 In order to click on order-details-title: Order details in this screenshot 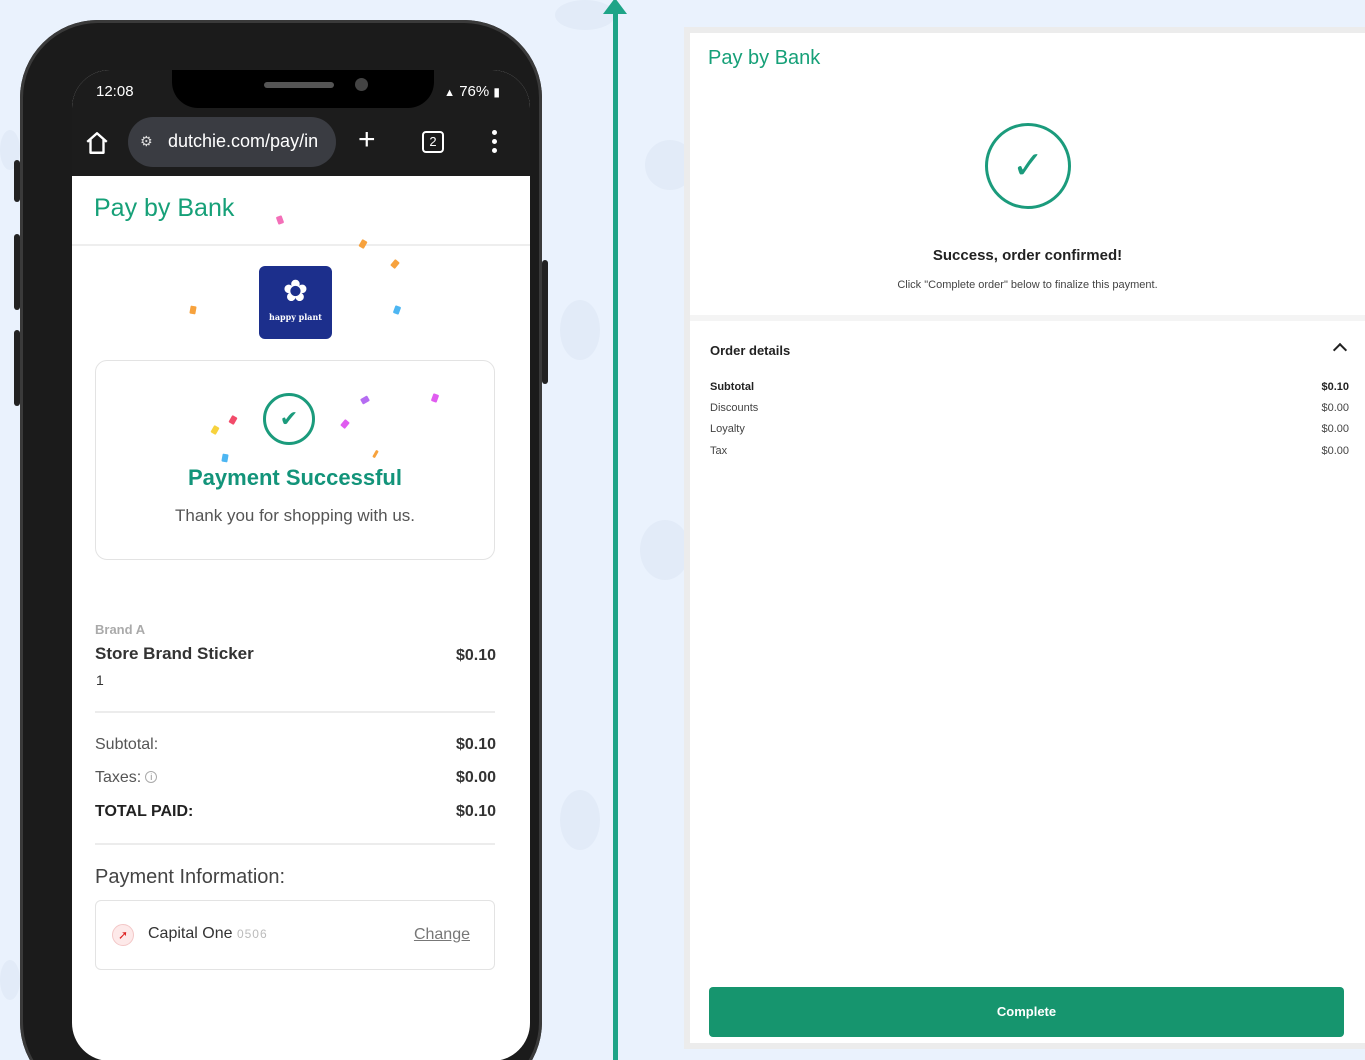, I will do `click(750, 350)`.